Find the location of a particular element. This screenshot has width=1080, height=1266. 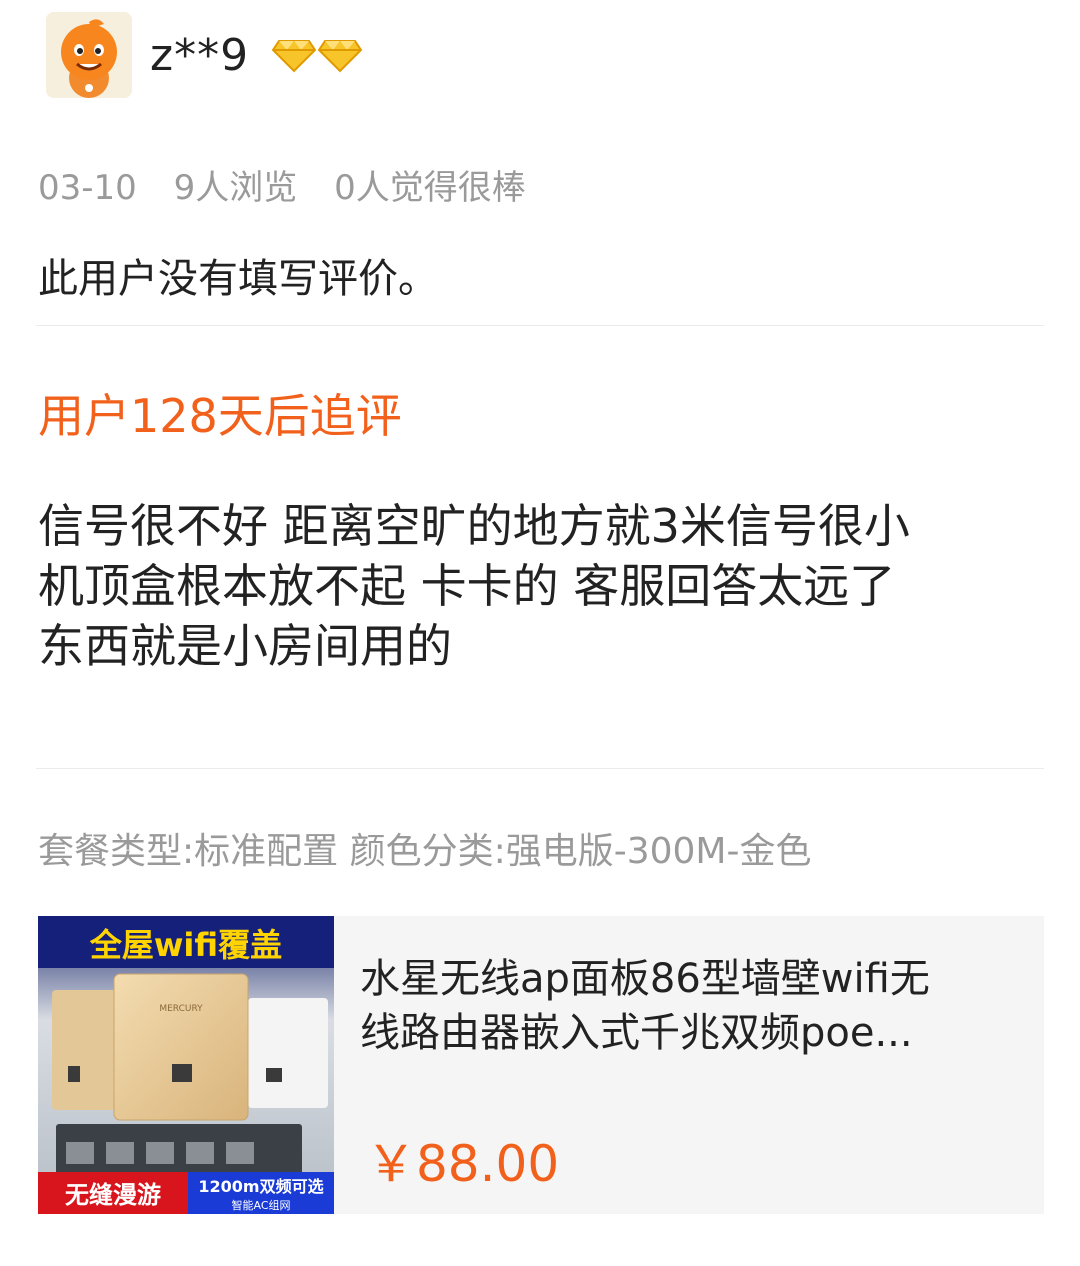

reviewer-header: z**9 is located at coordinates (204, 55).